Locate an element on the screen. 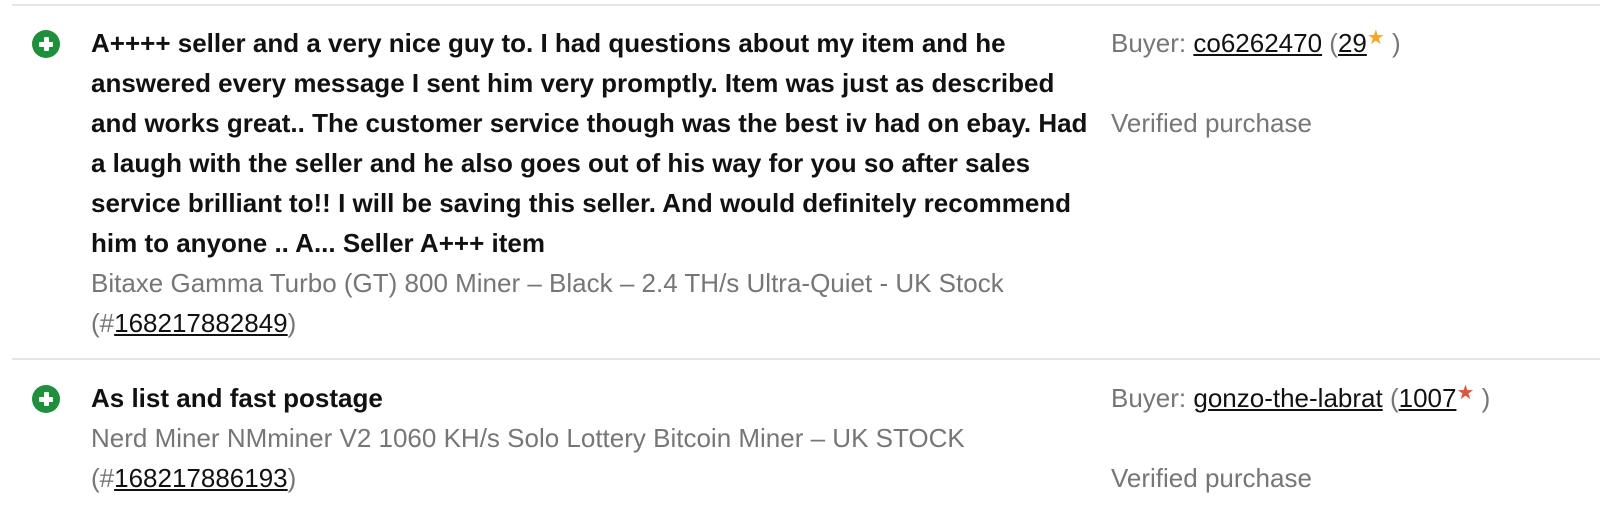 Image resolution: width=1600 pixels, height=523 pixels. item-number-link: 168217886193 is located at coordinates (201, 478).